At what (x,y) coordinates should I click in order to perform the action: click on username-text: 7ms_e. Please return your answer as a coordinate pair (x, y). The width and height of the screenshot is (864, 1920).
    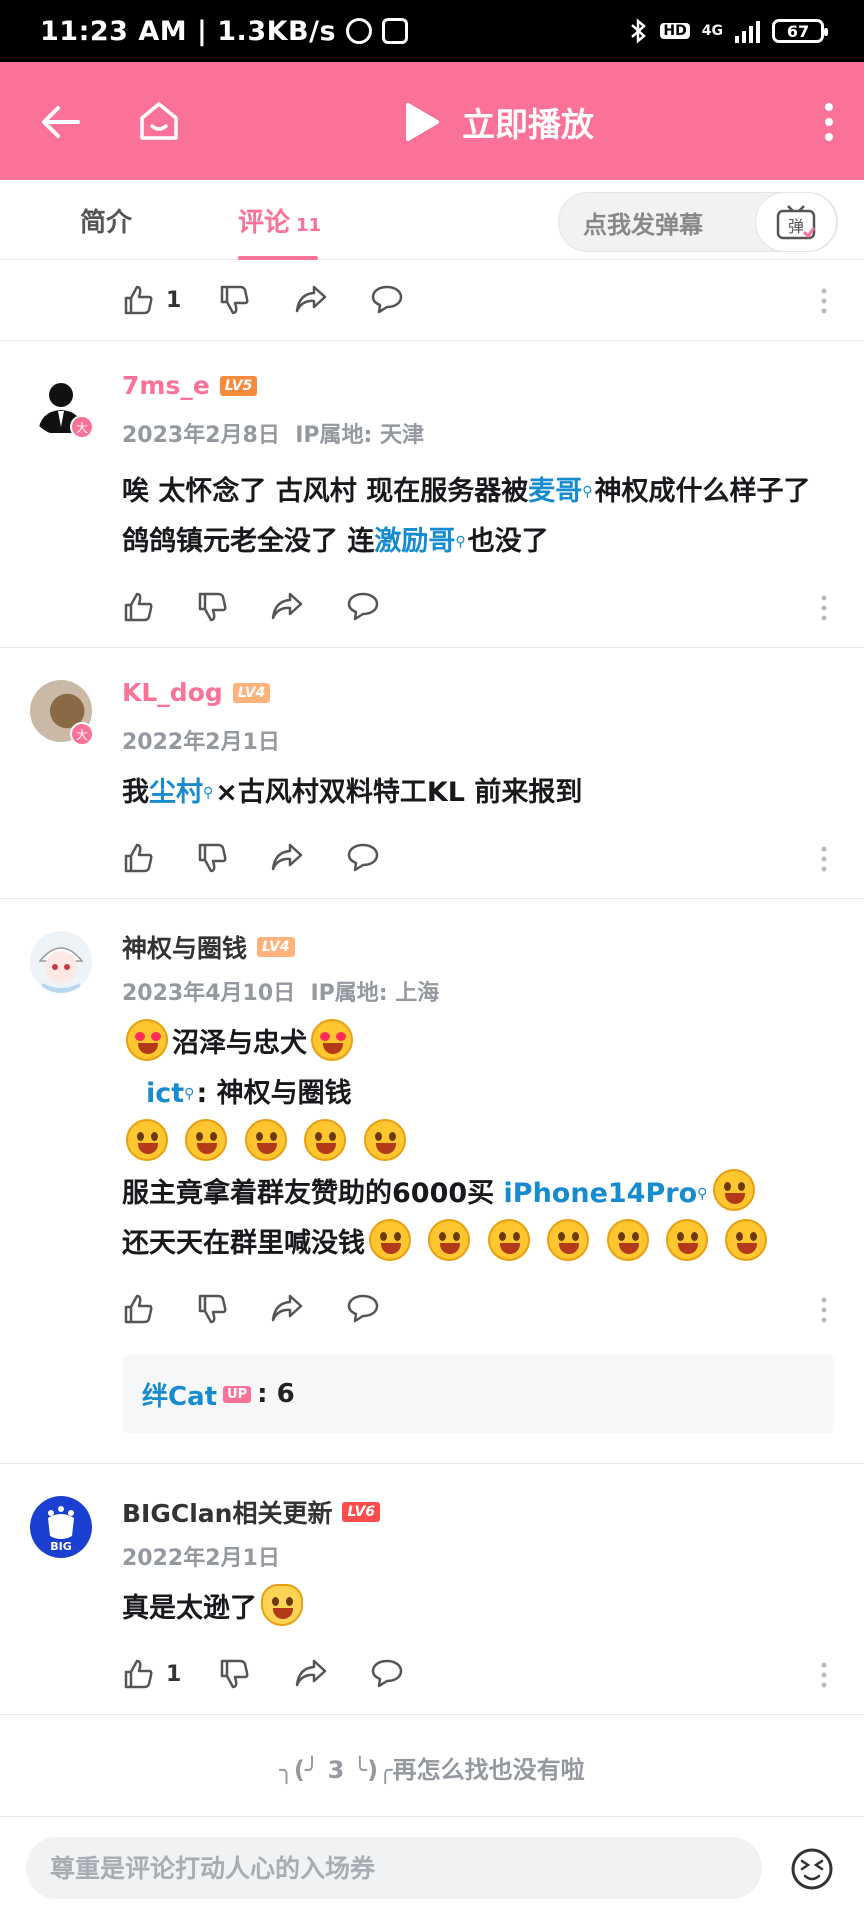
    Looking at the image, I should click on (166, 385).